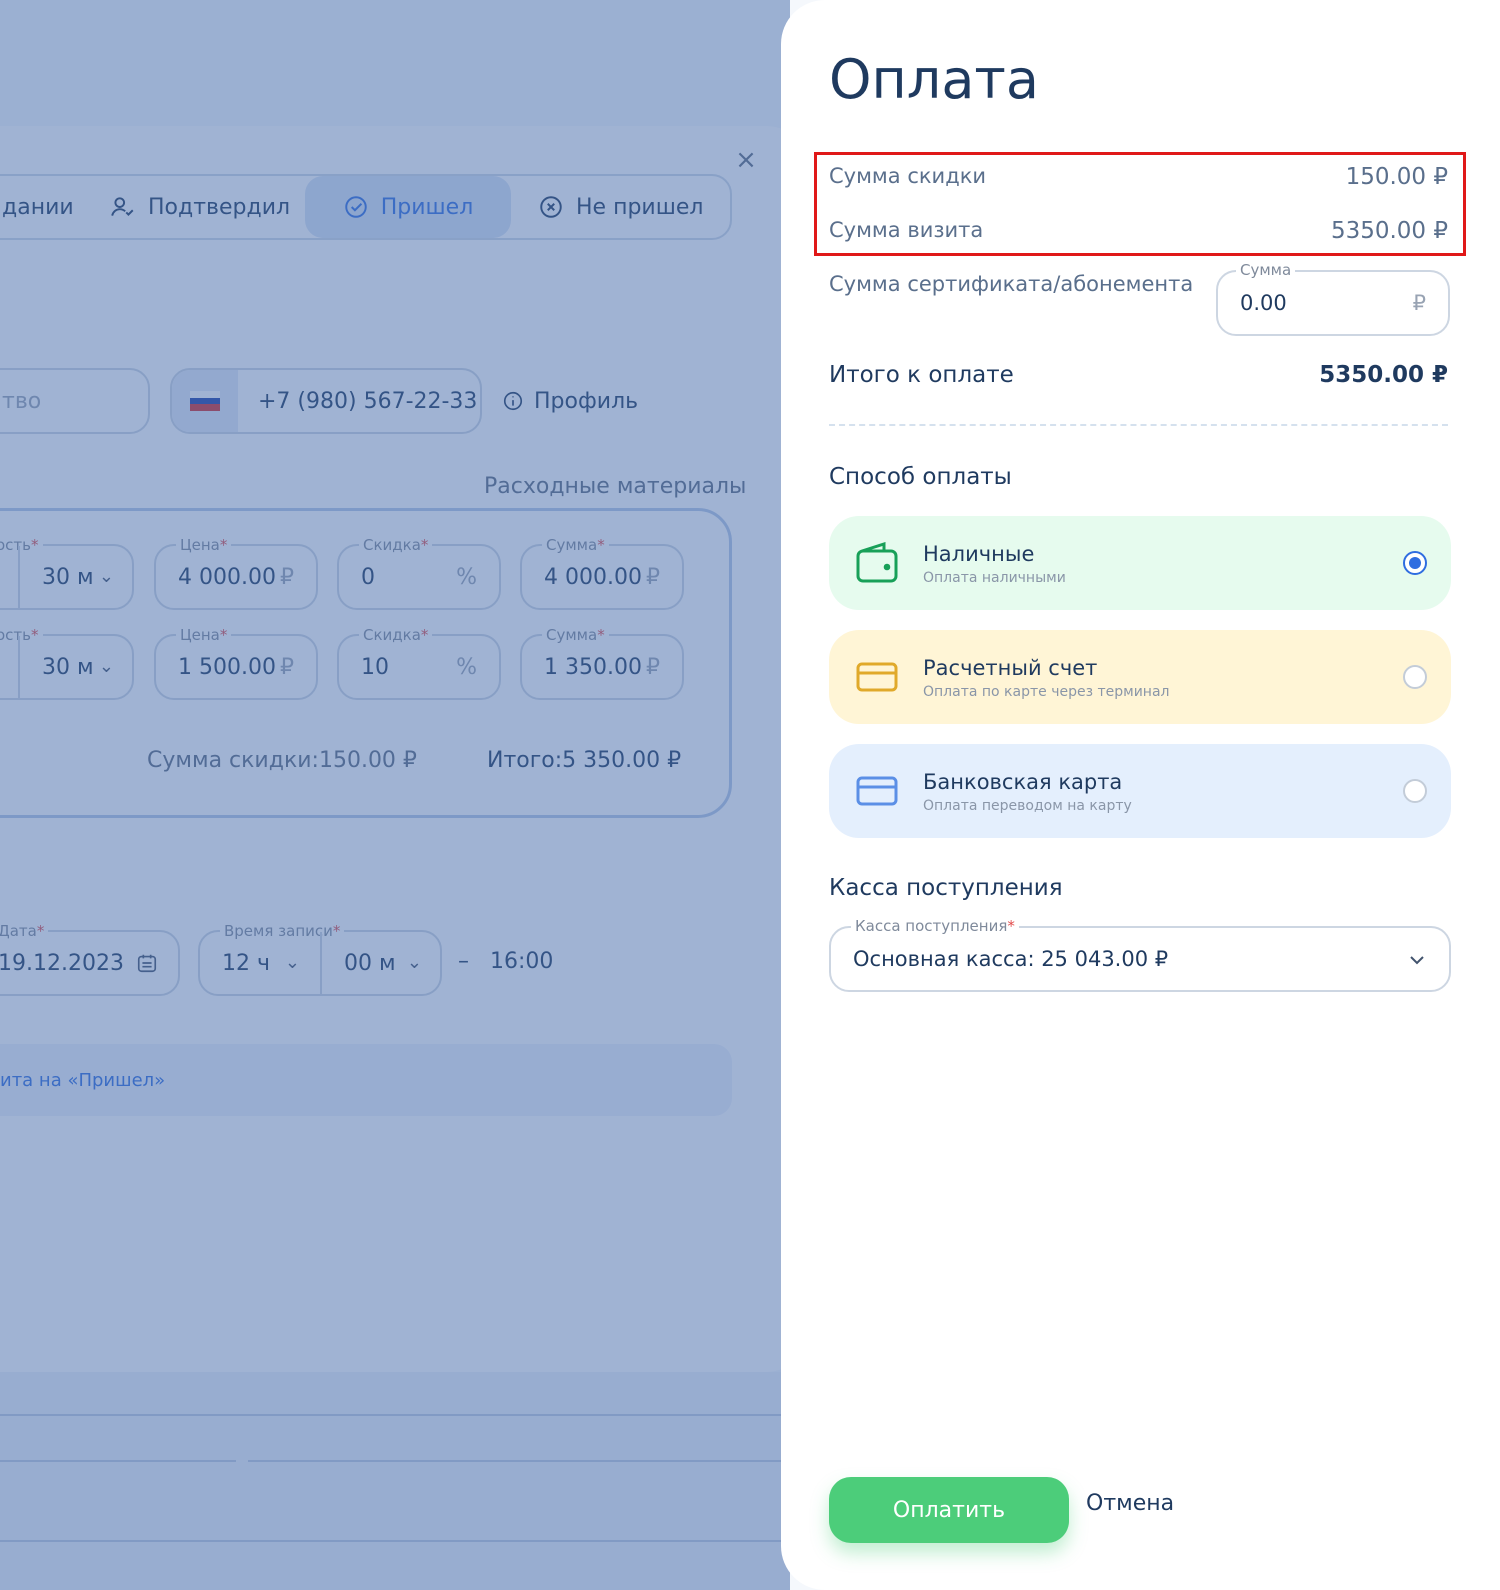 Image resolution: width=1500 pixels, height=1590 pixels. Describe the element at coordinates (551, 207) in the screenshot. I see `x-circle-icon` at that location.